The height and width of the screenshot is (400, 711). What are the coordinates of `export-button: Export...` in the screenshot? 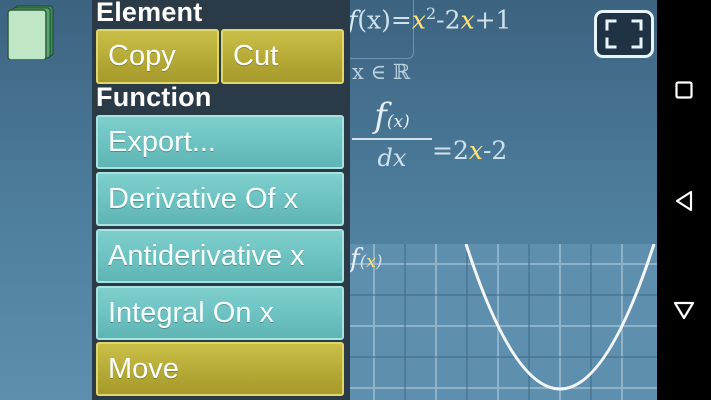 It's located at (220, 142).